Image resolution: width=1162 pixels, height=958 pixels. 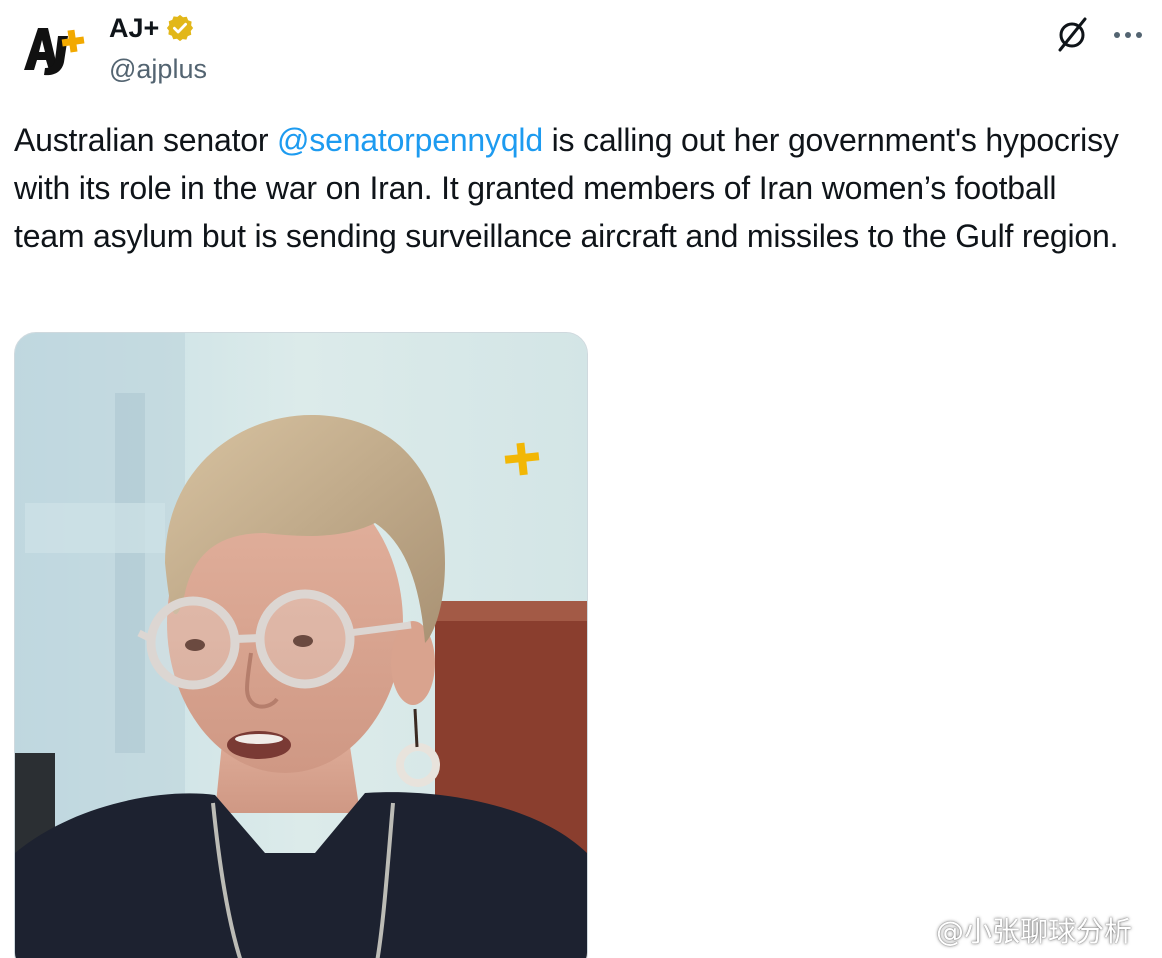 What do you see at coordinates (522, 459) in the screenshot?
I see `aj-plus-video-logo-icon` at bounding box center [522, 459].